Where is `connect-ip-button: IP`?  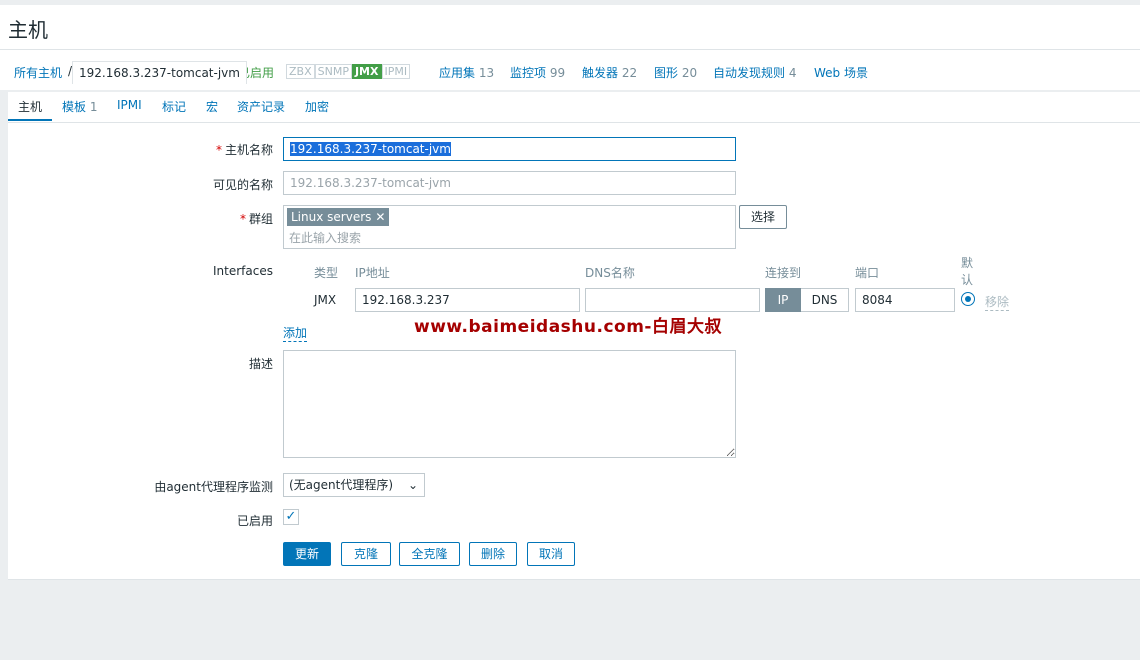 connect-ip-button: IP is located at coordinates (783, 300).